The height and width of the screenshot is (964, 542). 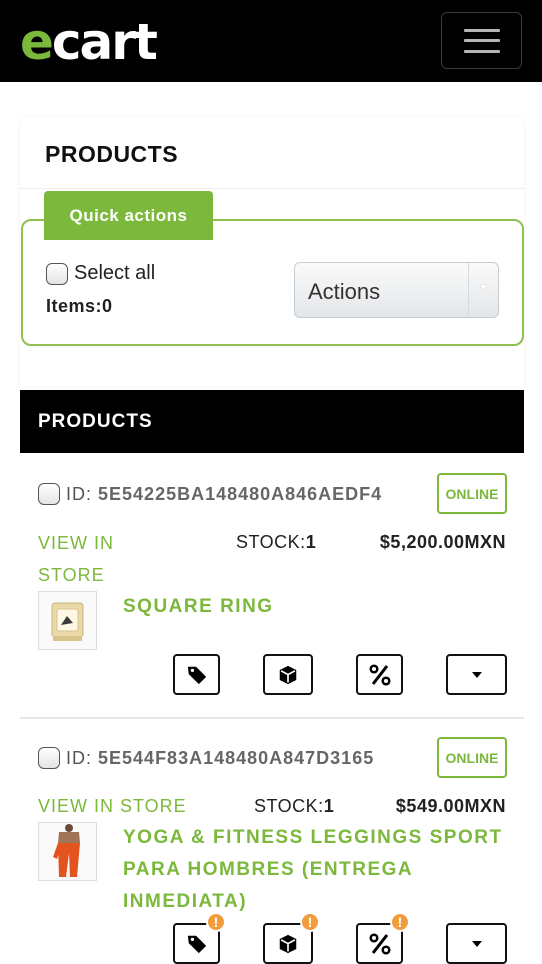 I want to click on ecart-logo: ecart, so click(x=89, y=42).